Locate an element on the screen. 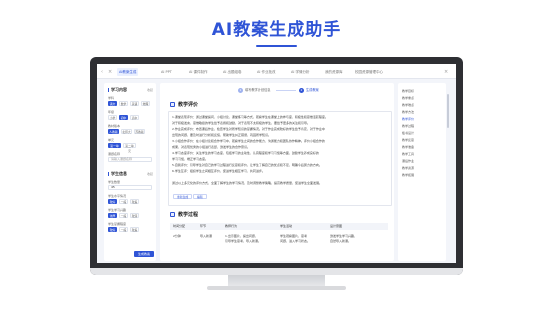 The width and height of the screenshot is (553, 312). interest-chip: 一般 is located at coordinates (123, 215).